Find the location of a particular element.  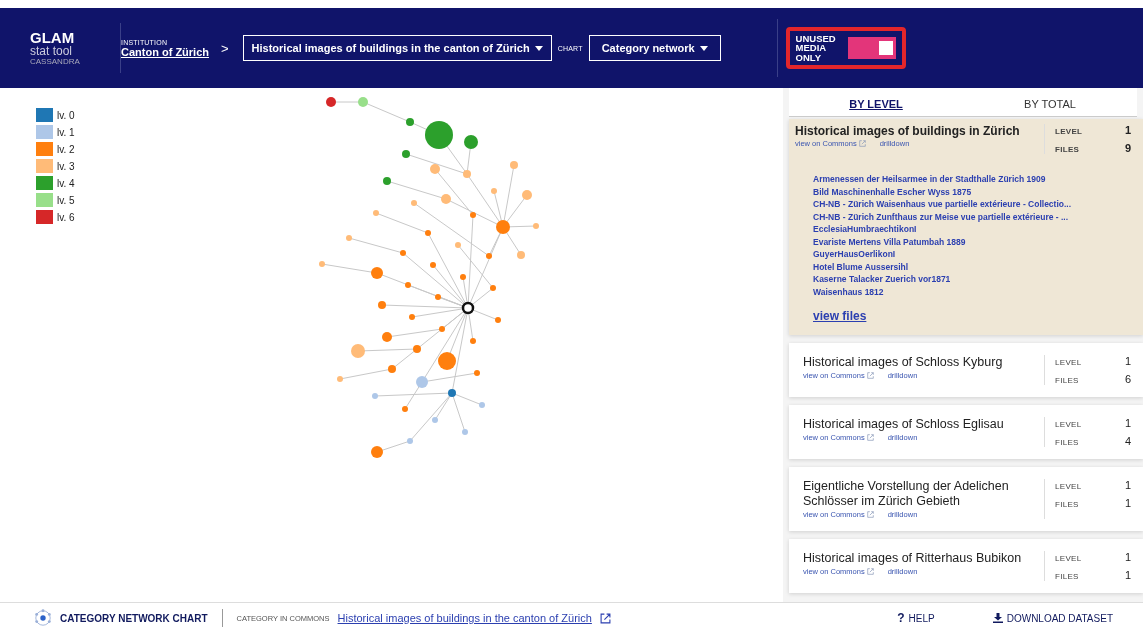

category-card is located at coordinates (966, 227).